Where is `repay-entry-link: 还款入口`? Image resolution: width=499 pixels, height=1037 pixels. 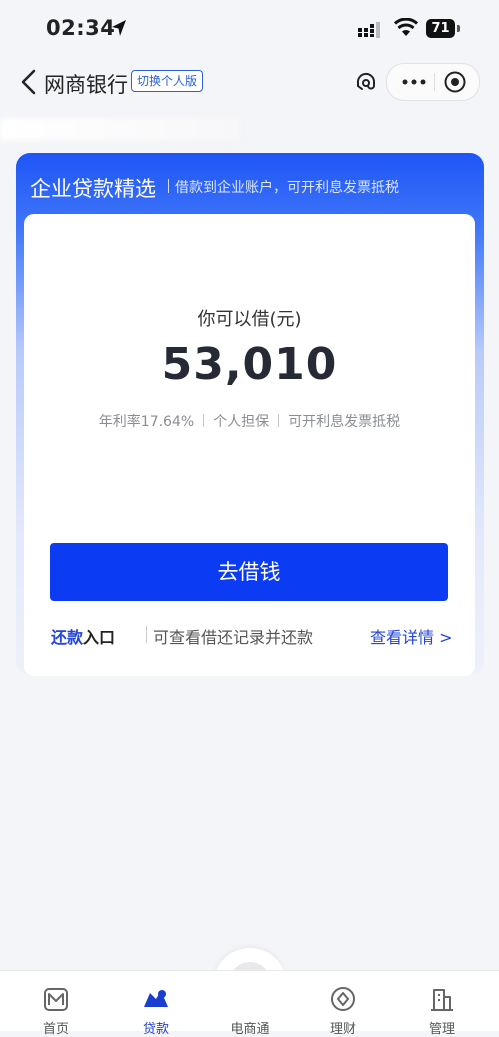 repay-entry-link: 还款入口 is located at coordinates (83, 636).